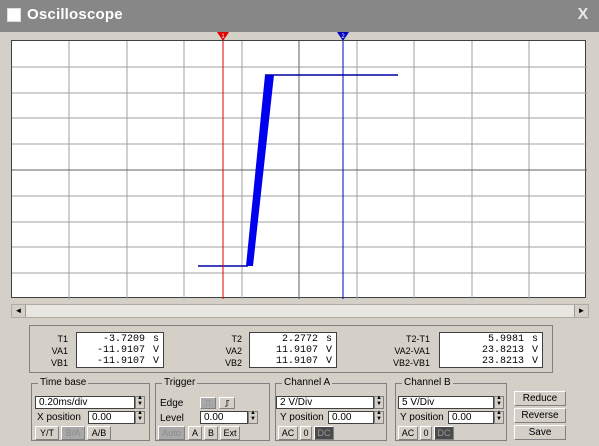  Describe the element at coordinates (47, 433) in the screenshot. I see `mode-yt-button: Y/T` at that location.